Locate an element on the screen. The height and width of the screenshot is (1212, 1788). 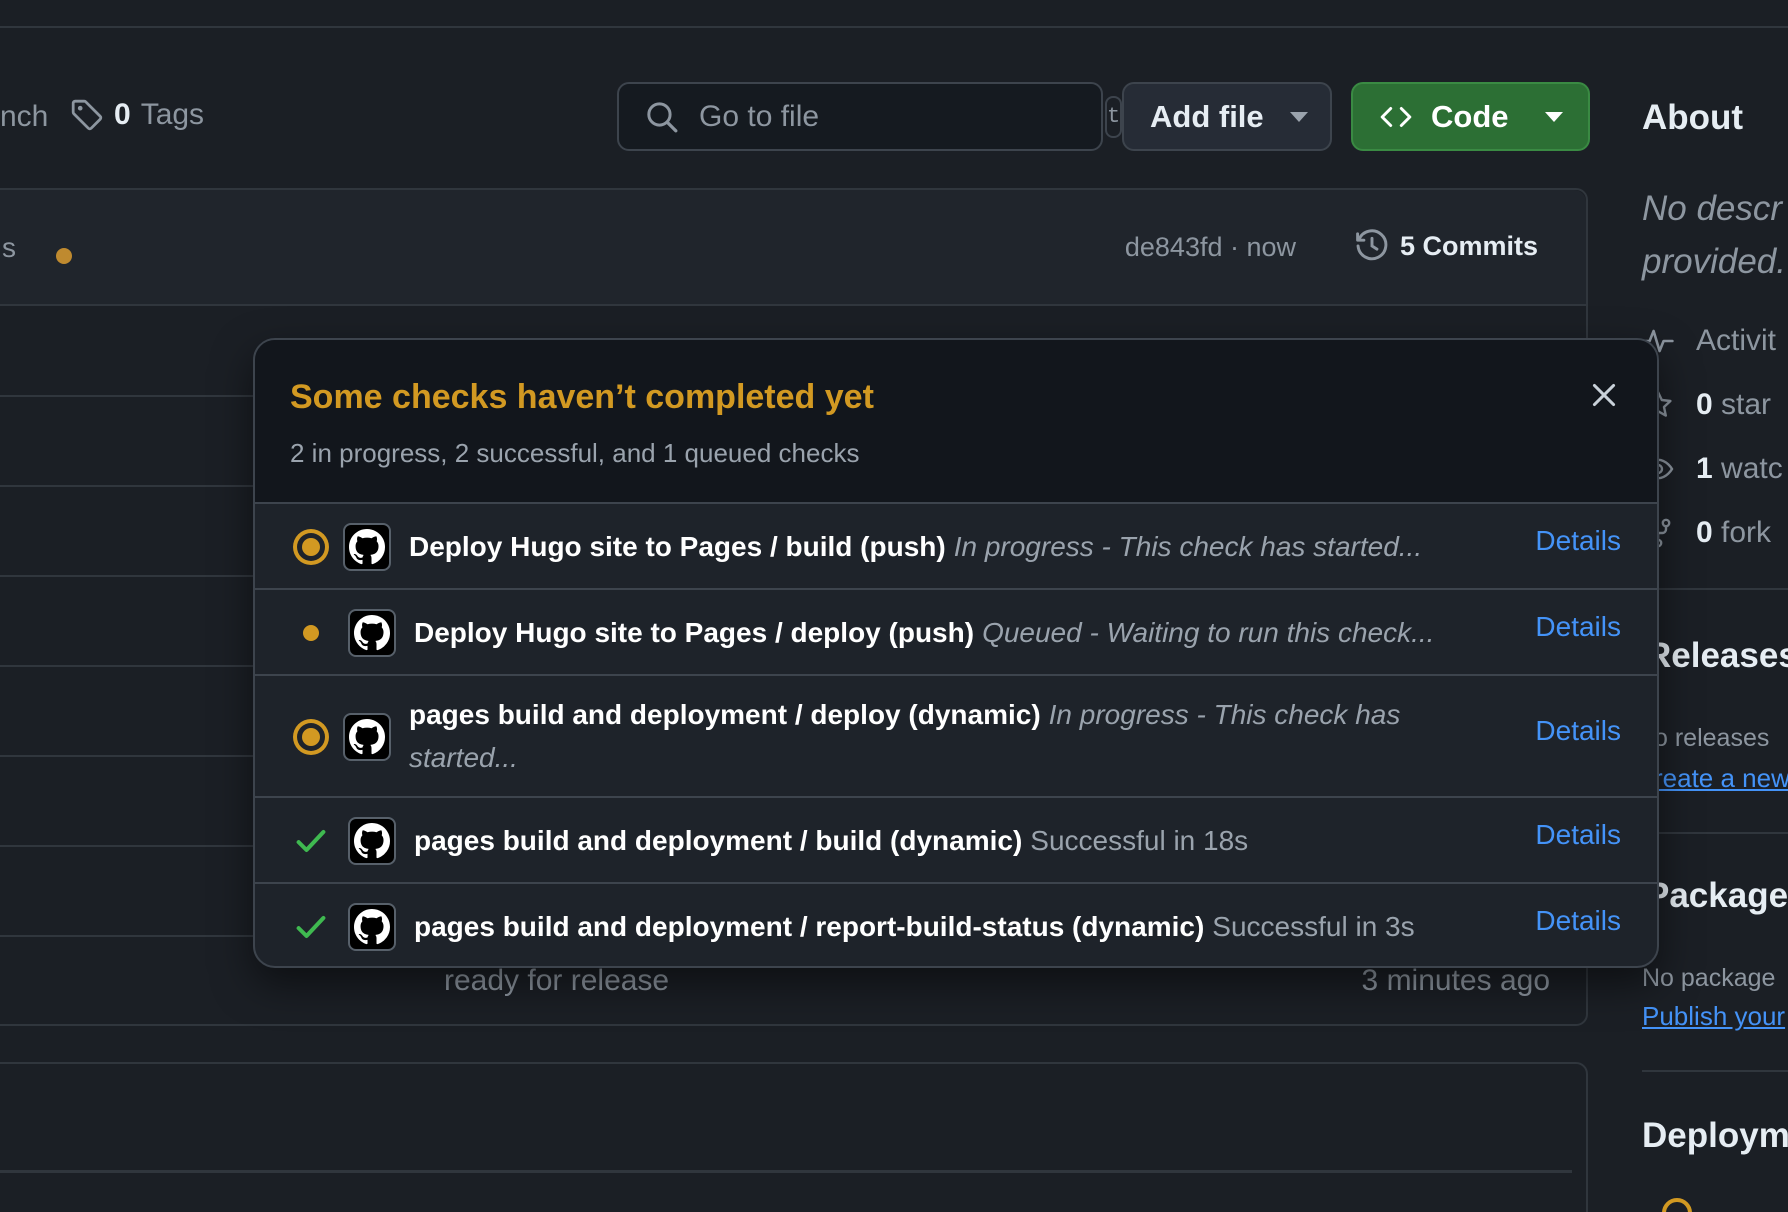
commits-count: 5 Commits is located at coordinates (1468, 245).